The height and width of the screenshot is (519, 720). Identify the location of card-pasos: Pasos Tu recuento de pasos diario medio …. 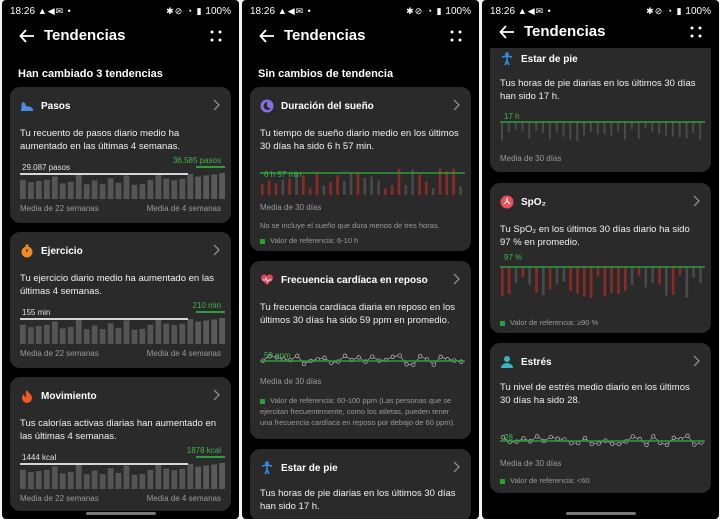
(120, 155).